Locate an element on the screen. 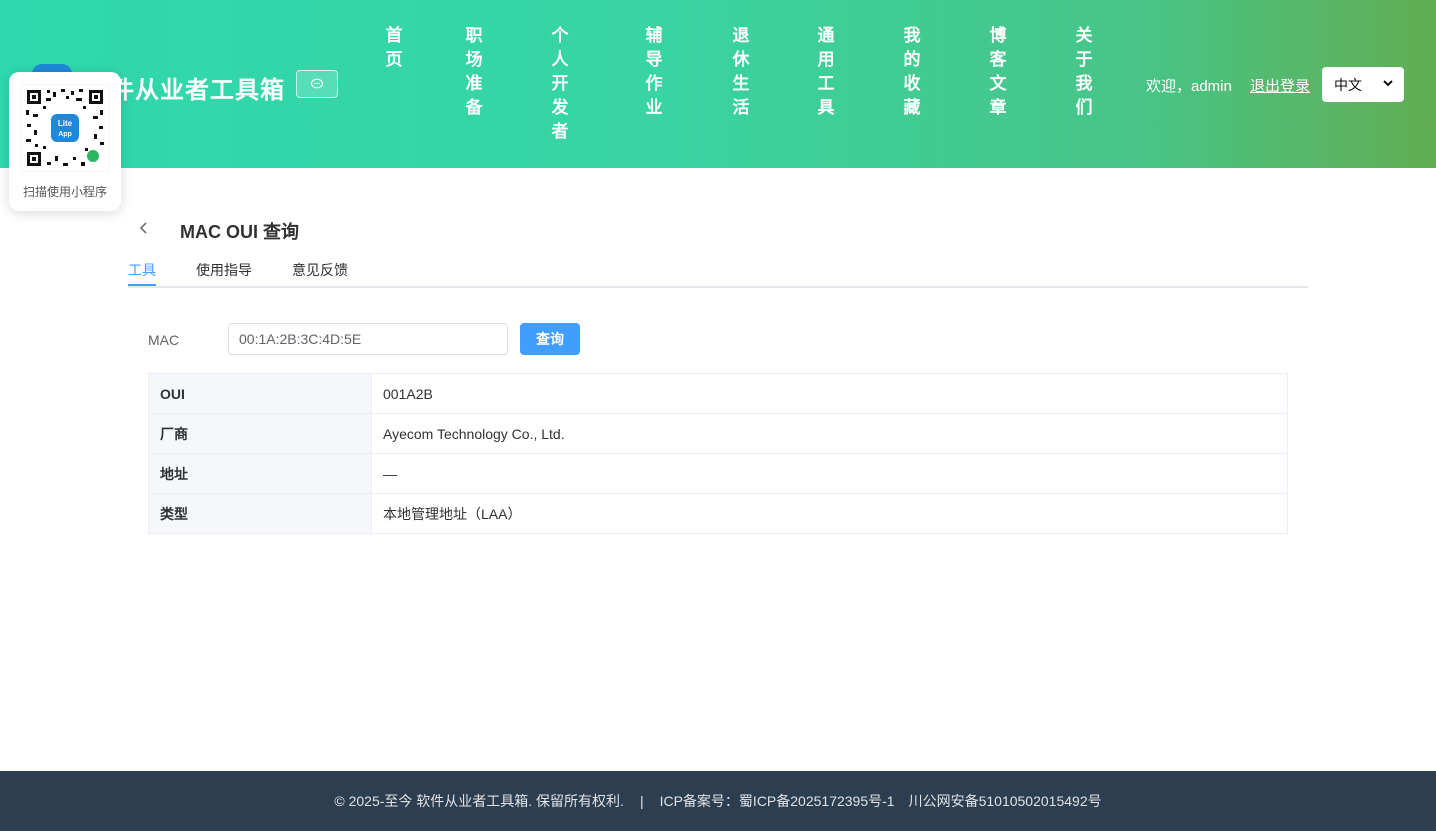 Image resolution: width=1436 pixels, height=836 pixels. query-button: 查询 is located at coordinates (550, 339).